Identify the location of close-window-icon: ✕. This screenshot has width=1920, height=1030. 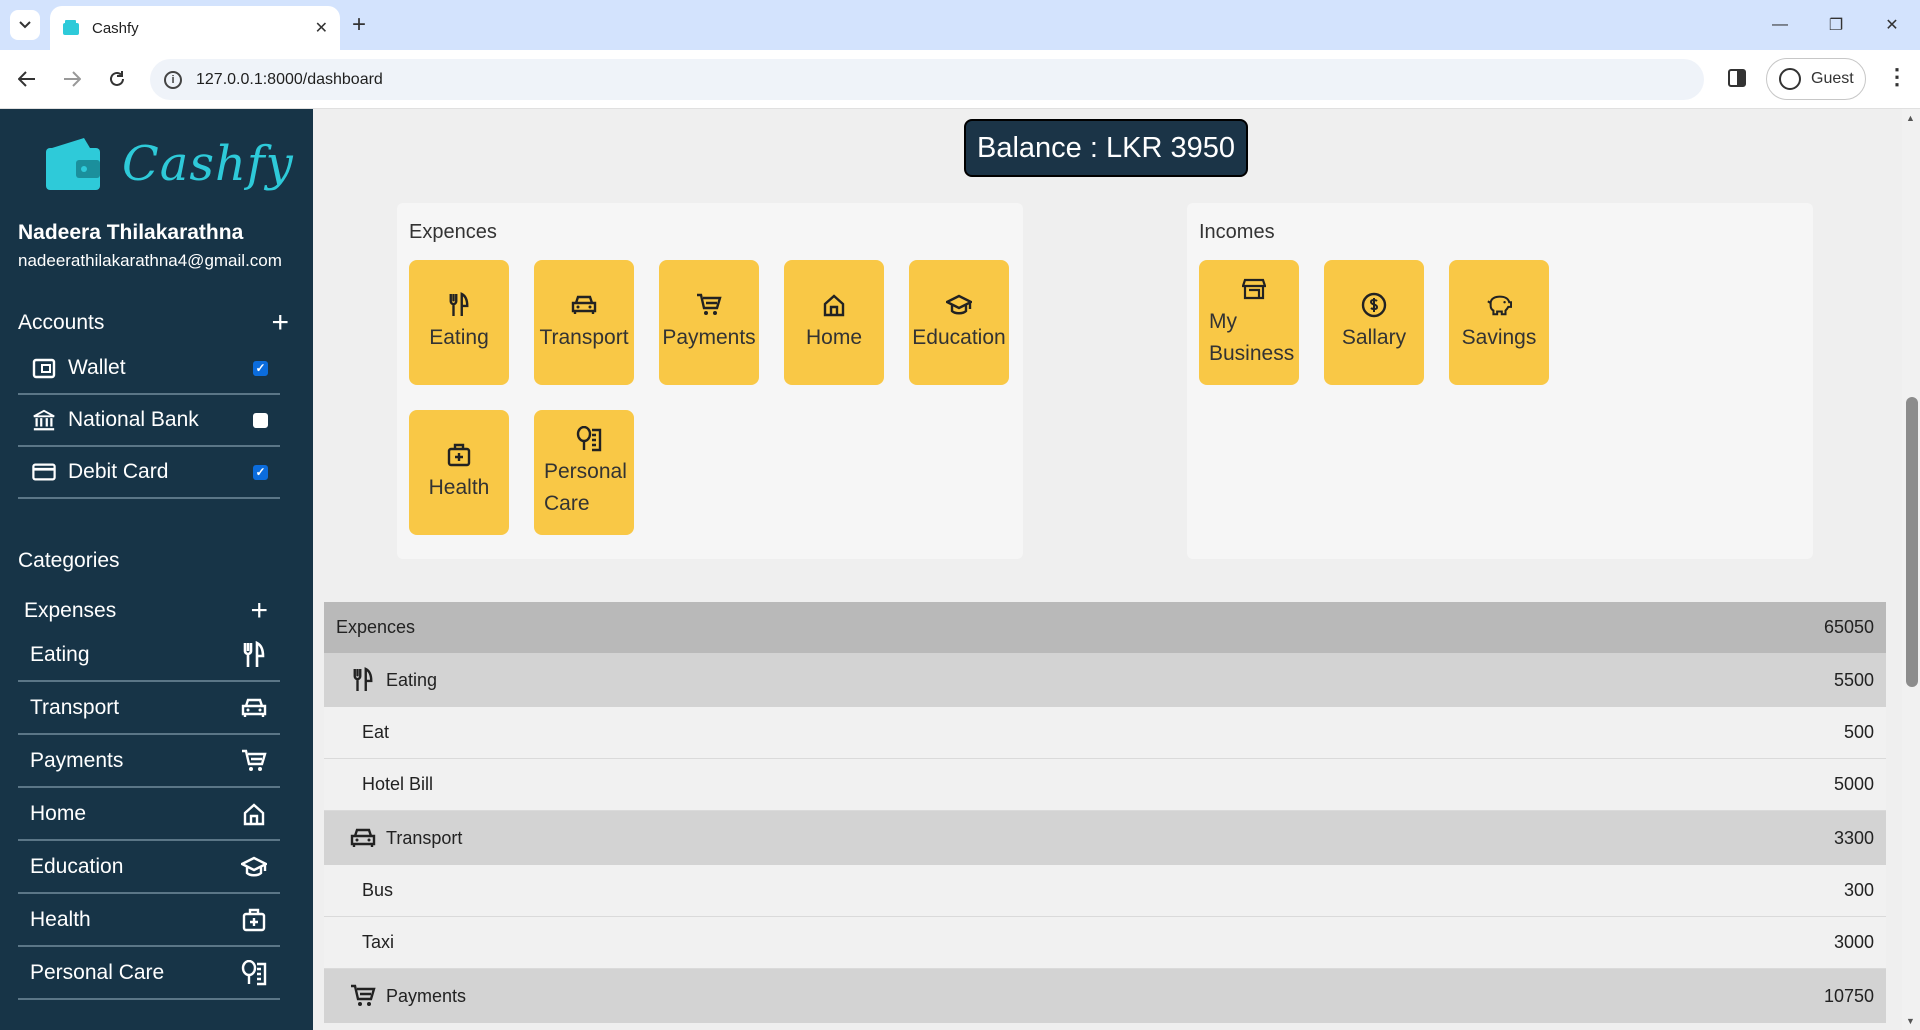
(1892, 25).